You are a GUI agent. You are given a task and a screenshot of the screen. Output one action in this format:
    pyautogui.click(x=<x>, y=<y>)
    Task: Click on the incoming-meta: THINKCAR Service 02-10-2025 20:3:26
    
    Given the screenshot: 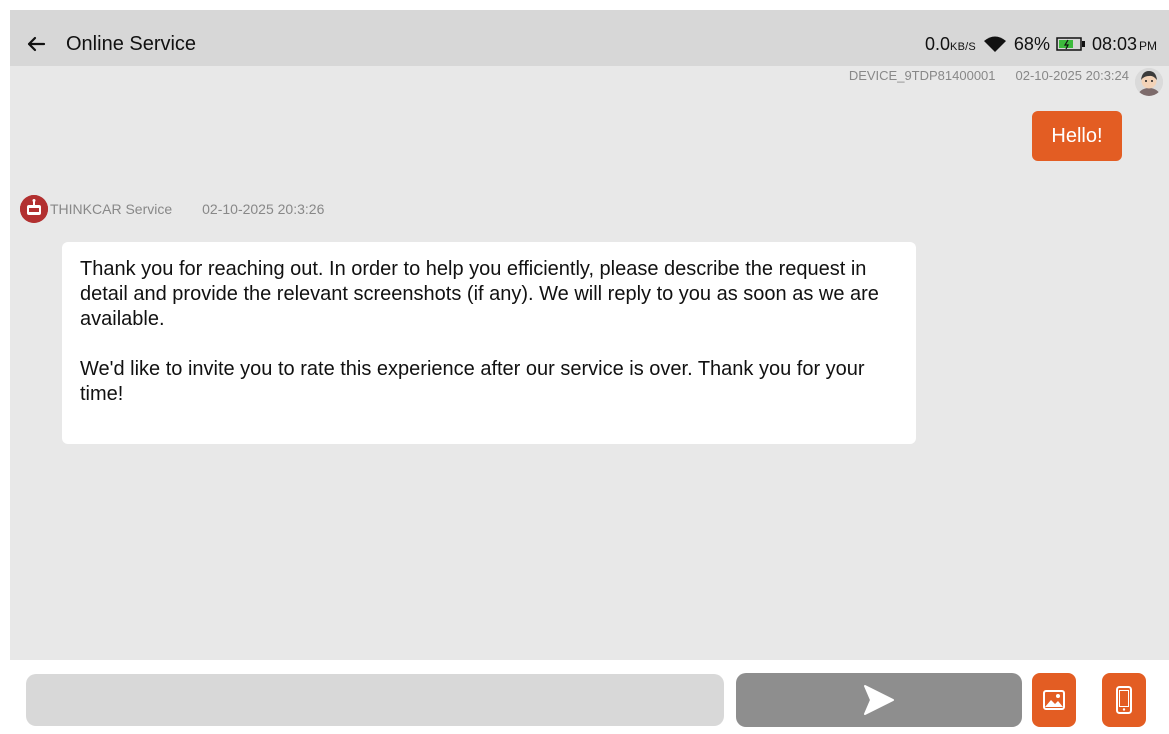 What is the action you would take?
    pyautogui.click(x=172, y=209)
    